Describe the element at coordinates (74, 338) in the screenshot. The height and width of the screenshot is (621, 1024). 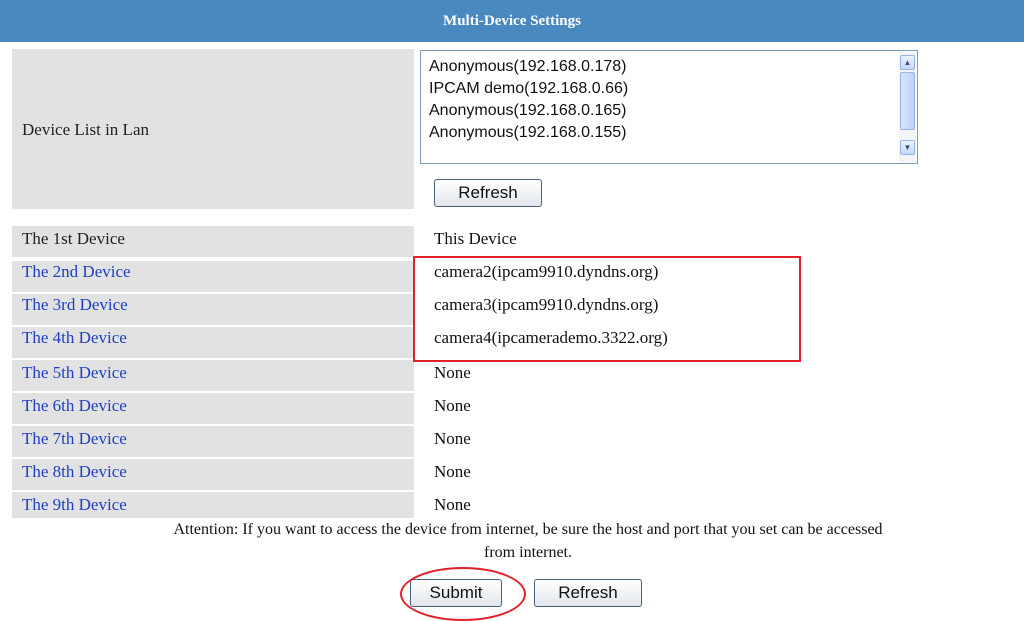
I see `device-4-link: The 4th Device` at that location.